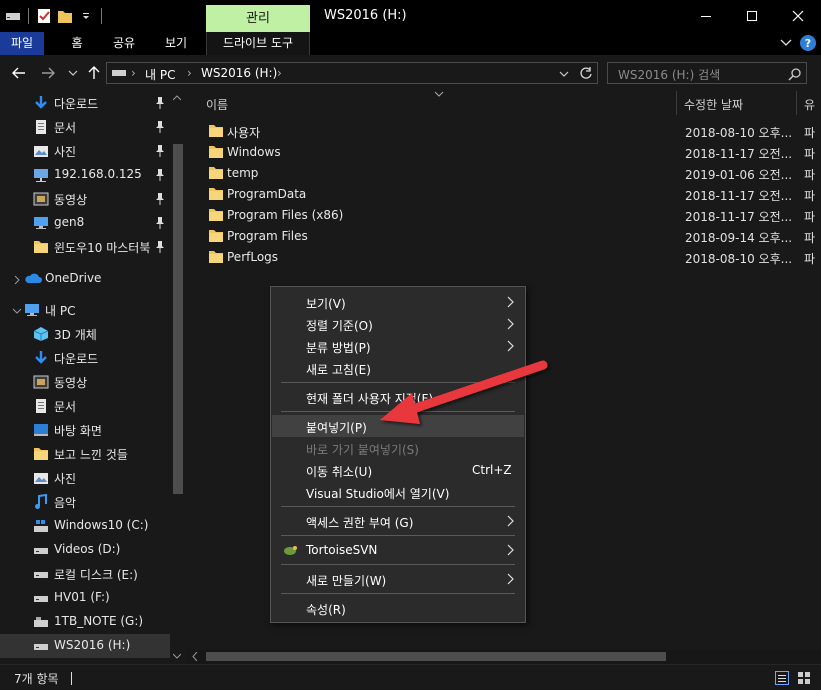  What do you see at coordinates (398, 550) in the screenshot?
I see `menu-item: TortoiseSVN` at bounding box center [398, 550].